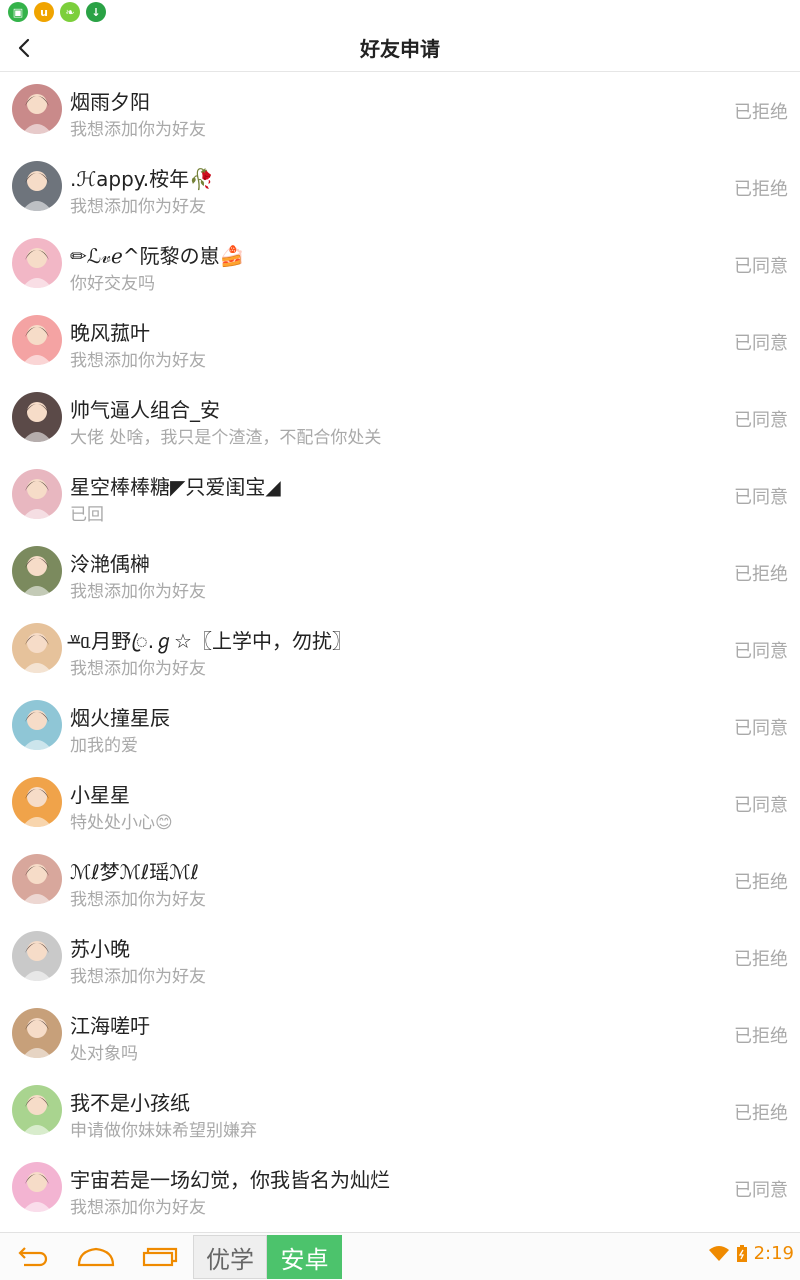 The image size is (800, 1280). Describe the element at coordinates (400, 495) in the screenshot. I see `friend-request-row: 星空棒棒糖◤只爱闺宝◢ 已回 已同意` at that location.